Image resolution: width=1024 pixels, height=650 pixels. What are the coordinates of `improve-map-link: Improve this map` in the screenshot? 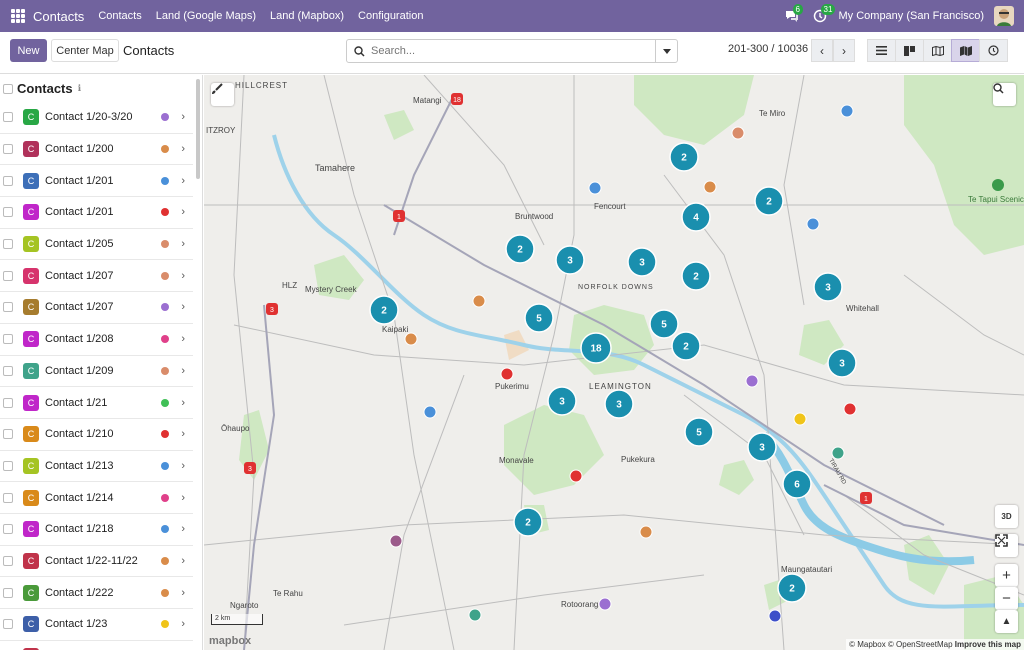 It's located at (988, 644).